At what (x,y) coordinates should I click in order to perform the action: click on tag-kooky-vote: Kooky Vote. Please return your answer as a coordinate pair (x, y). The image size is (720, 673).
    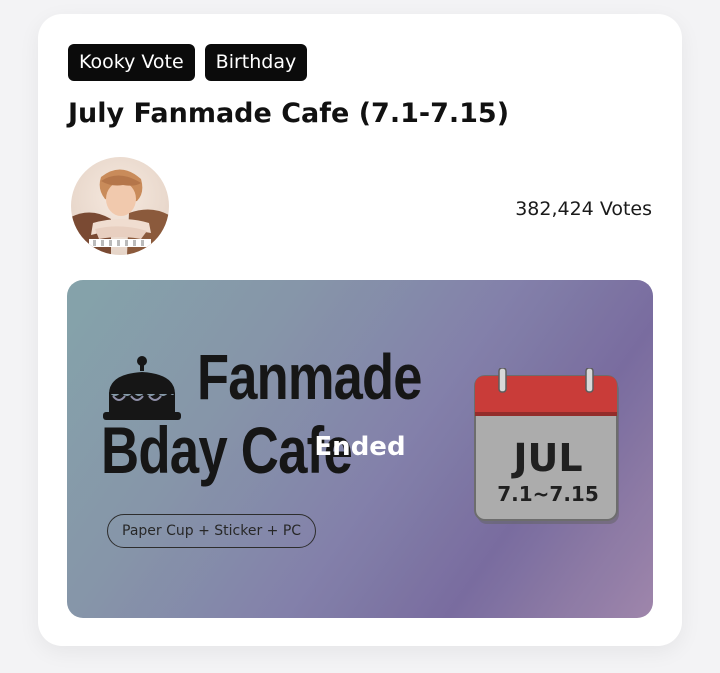
    Looking at the image, I should click on (131, 62).